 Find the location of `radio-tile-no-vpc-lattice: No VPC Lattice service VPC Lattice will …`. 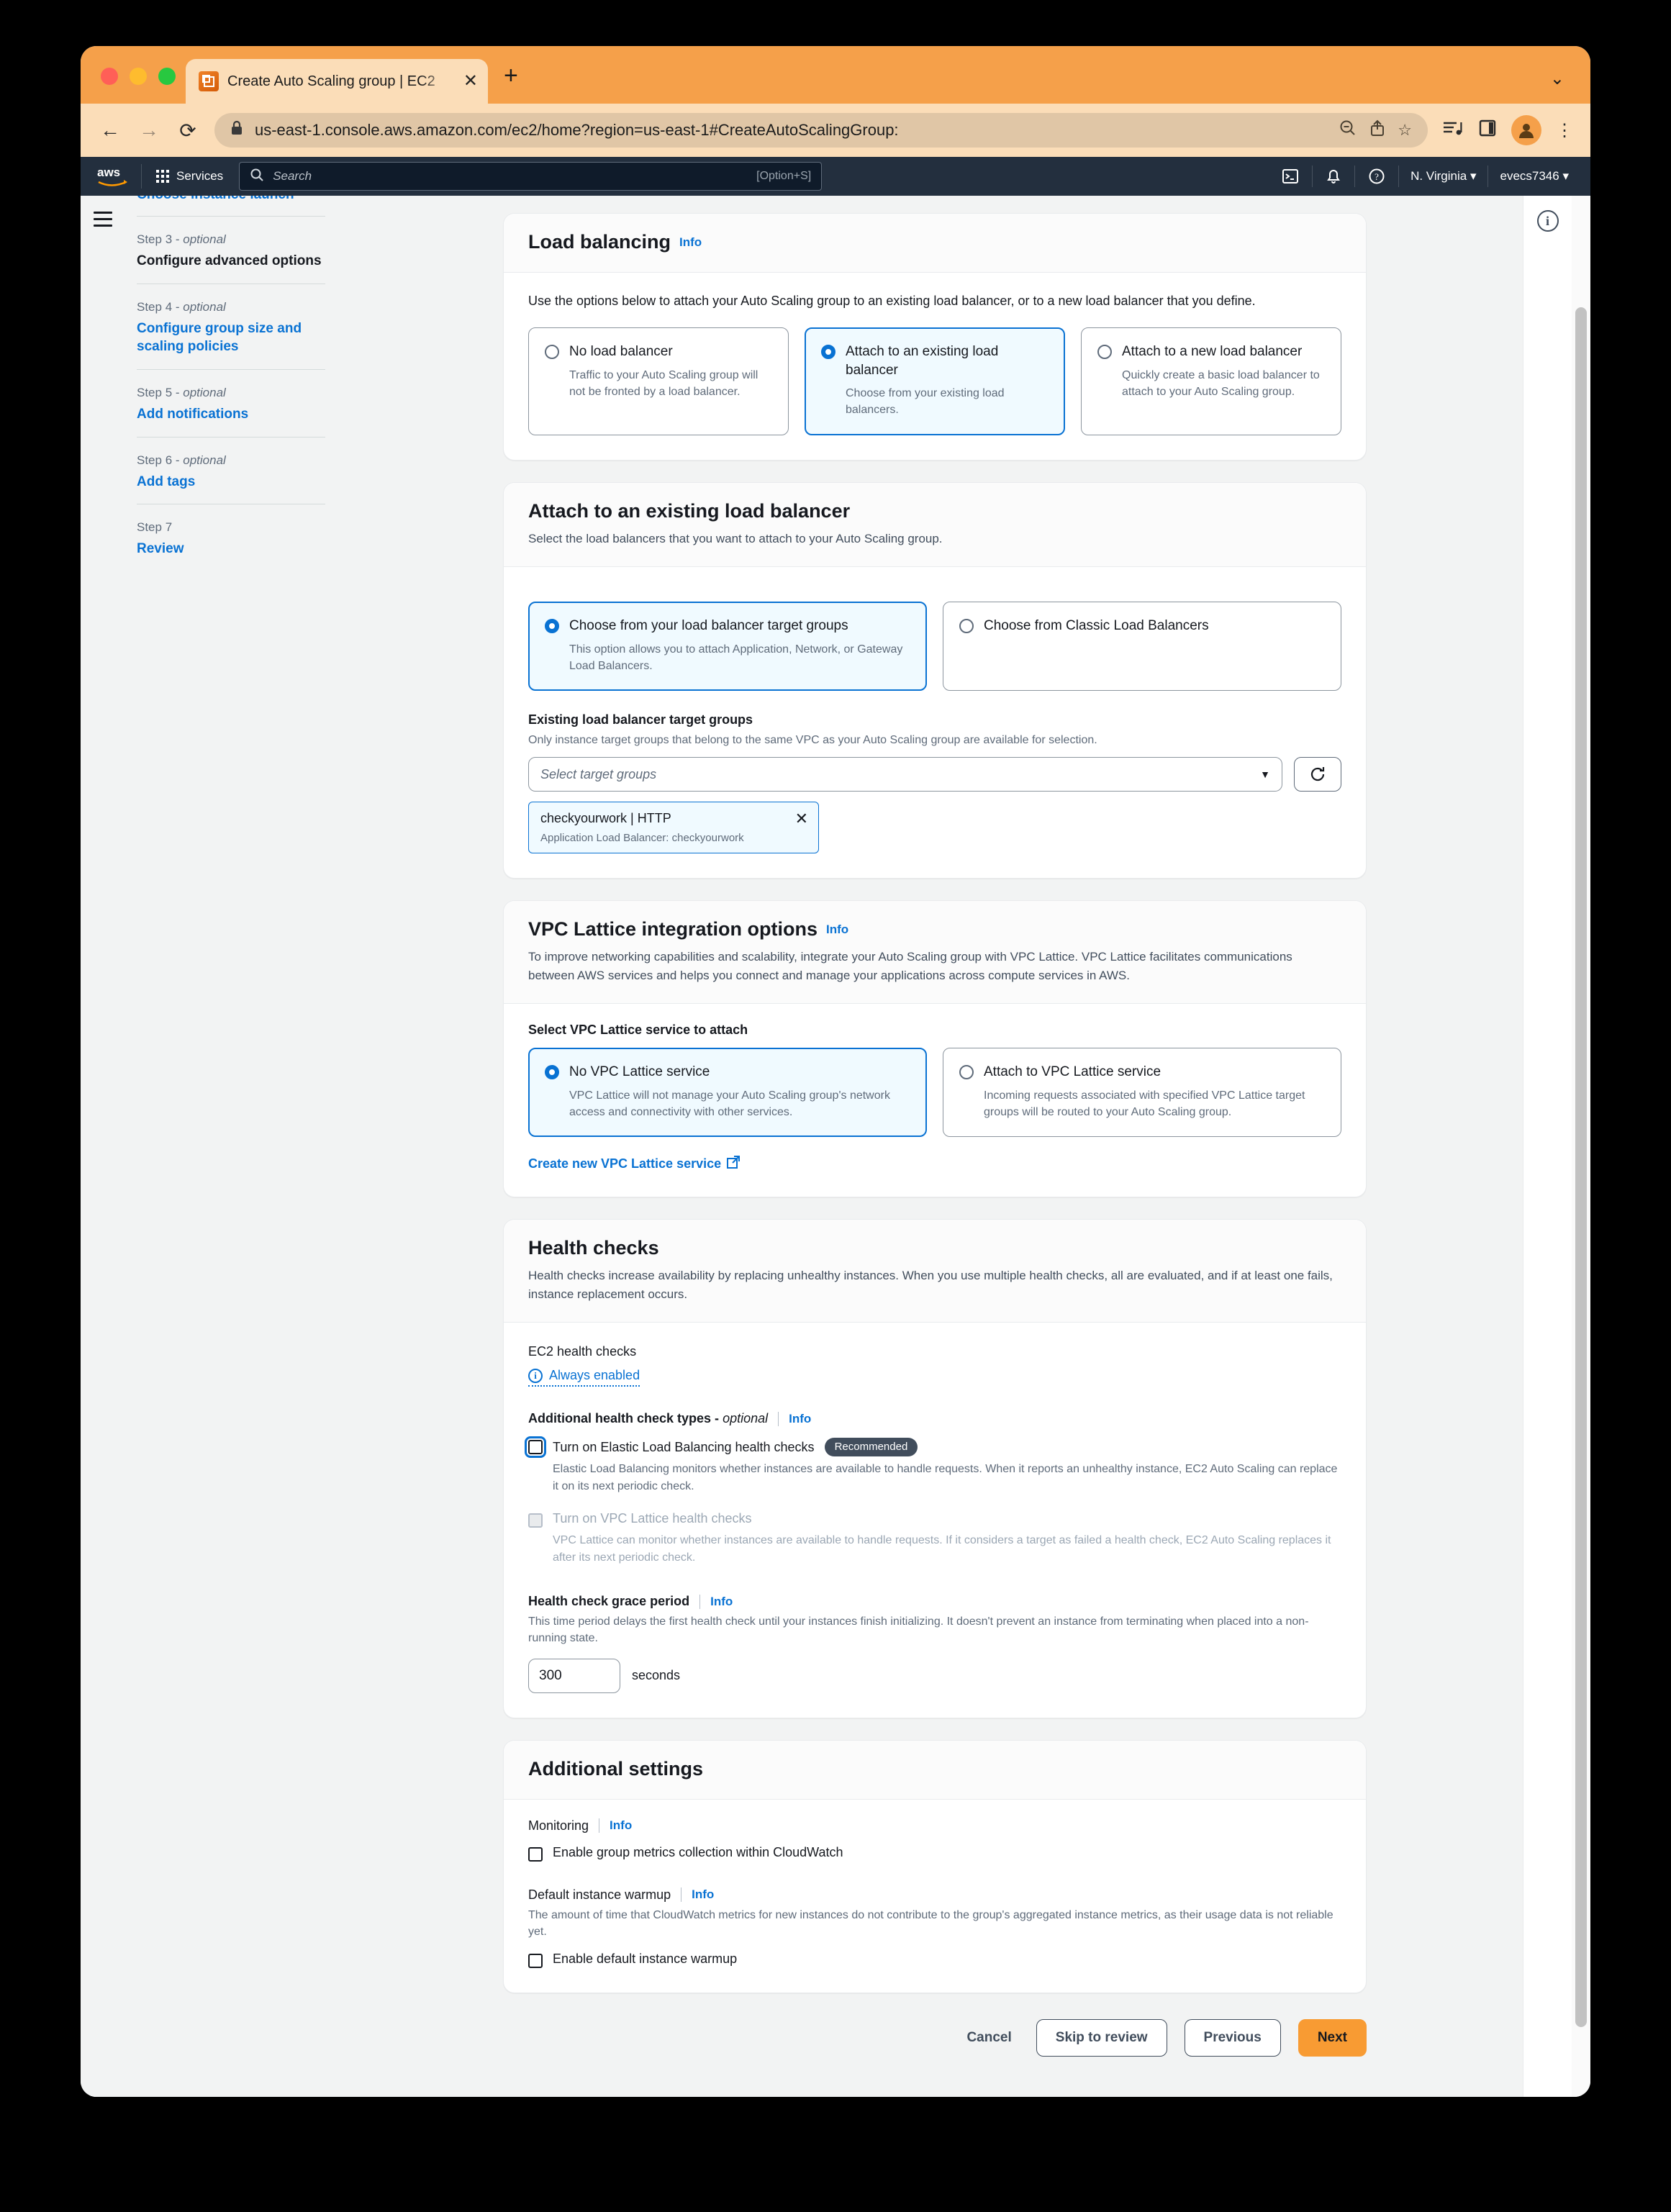

radio-tile-no-vpc-lattice: No VPC Lattice service VPC Lattice will … is located at coordinates (727, 1093).